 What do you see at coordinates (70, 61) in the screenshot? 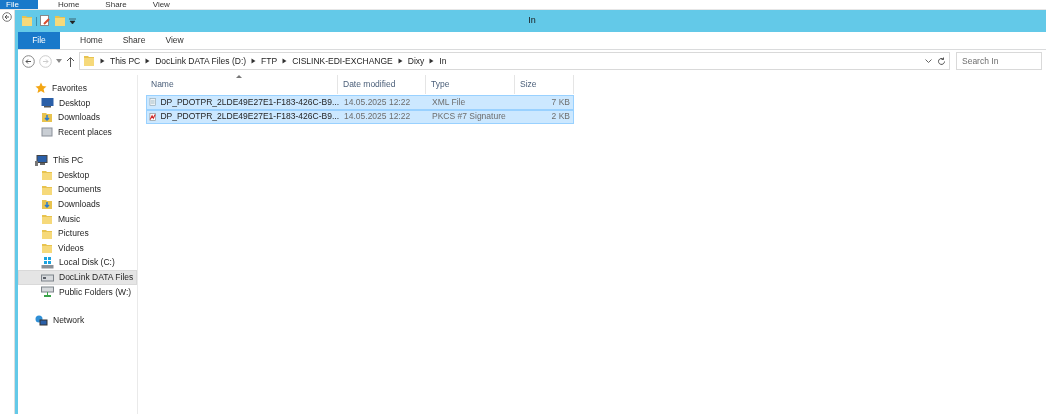
I see `up-arrow-icon` at bounding box center [70, 61].